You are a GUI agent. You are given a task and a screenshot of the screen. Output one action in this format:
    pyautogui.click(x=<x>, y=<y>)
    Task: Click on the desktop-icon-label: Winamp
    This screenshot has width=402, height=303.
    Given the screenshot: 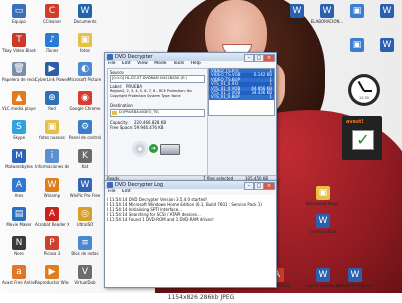 What is the action you would take?
    pyautogui.click(x=52, y=195)
    